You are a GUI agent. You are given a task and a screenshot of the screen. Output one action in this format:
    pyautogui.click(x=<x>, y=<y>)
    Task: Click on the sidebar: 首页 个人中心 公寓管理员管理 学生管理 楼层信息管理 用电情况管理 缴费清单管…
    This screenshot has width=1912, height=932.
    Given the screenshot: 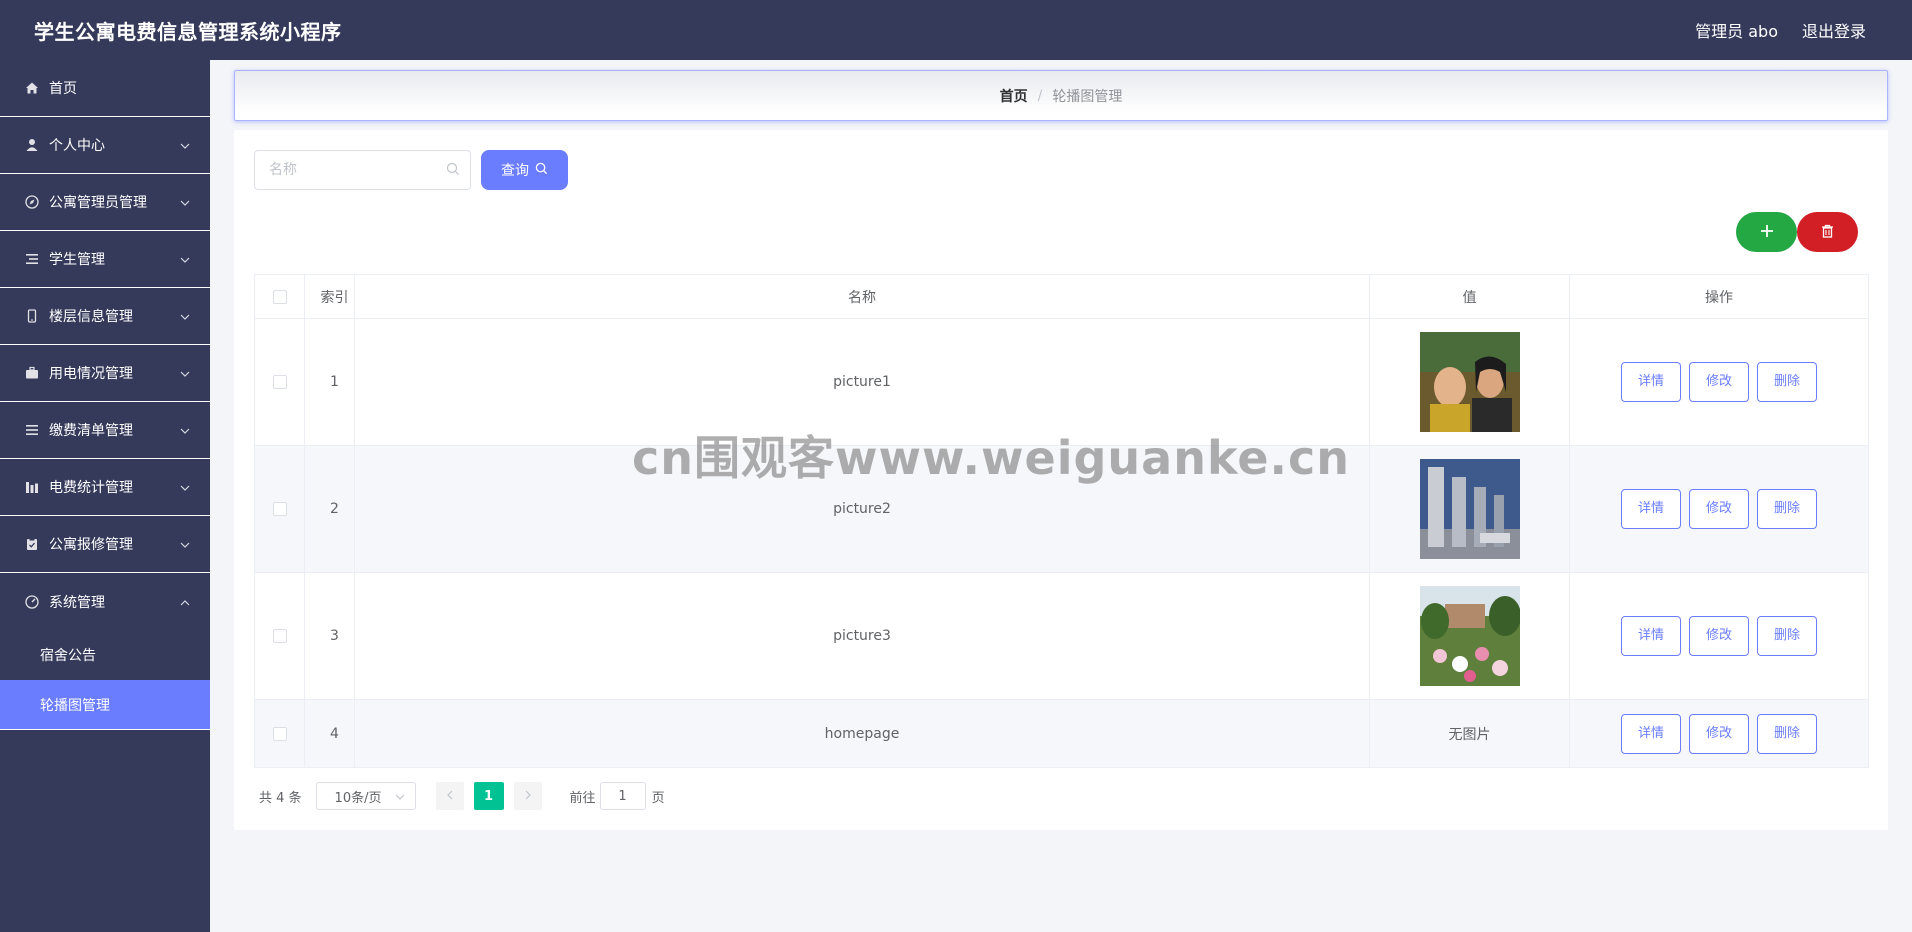 What is the action you would take?
    pyautogui.click(x=105, y=496)
    